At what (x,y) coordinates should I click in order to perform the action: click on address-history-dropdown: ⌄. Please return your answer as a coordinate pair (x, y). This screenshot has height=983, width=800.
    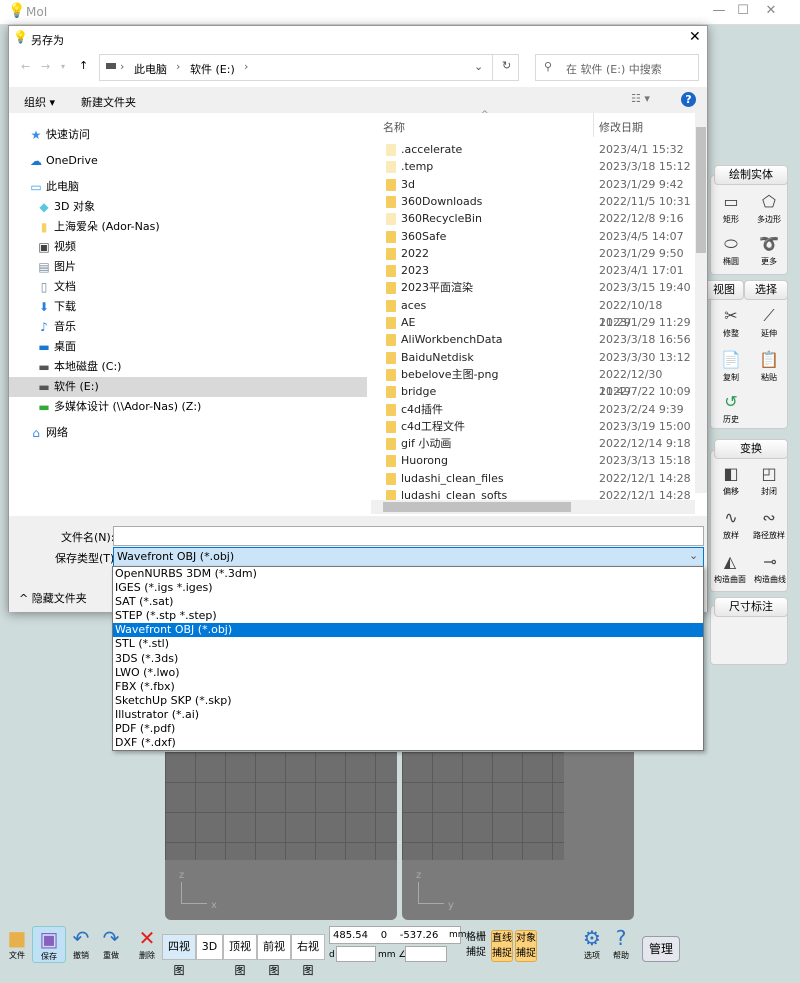
    Looking at the image, I should click on (478, 66).